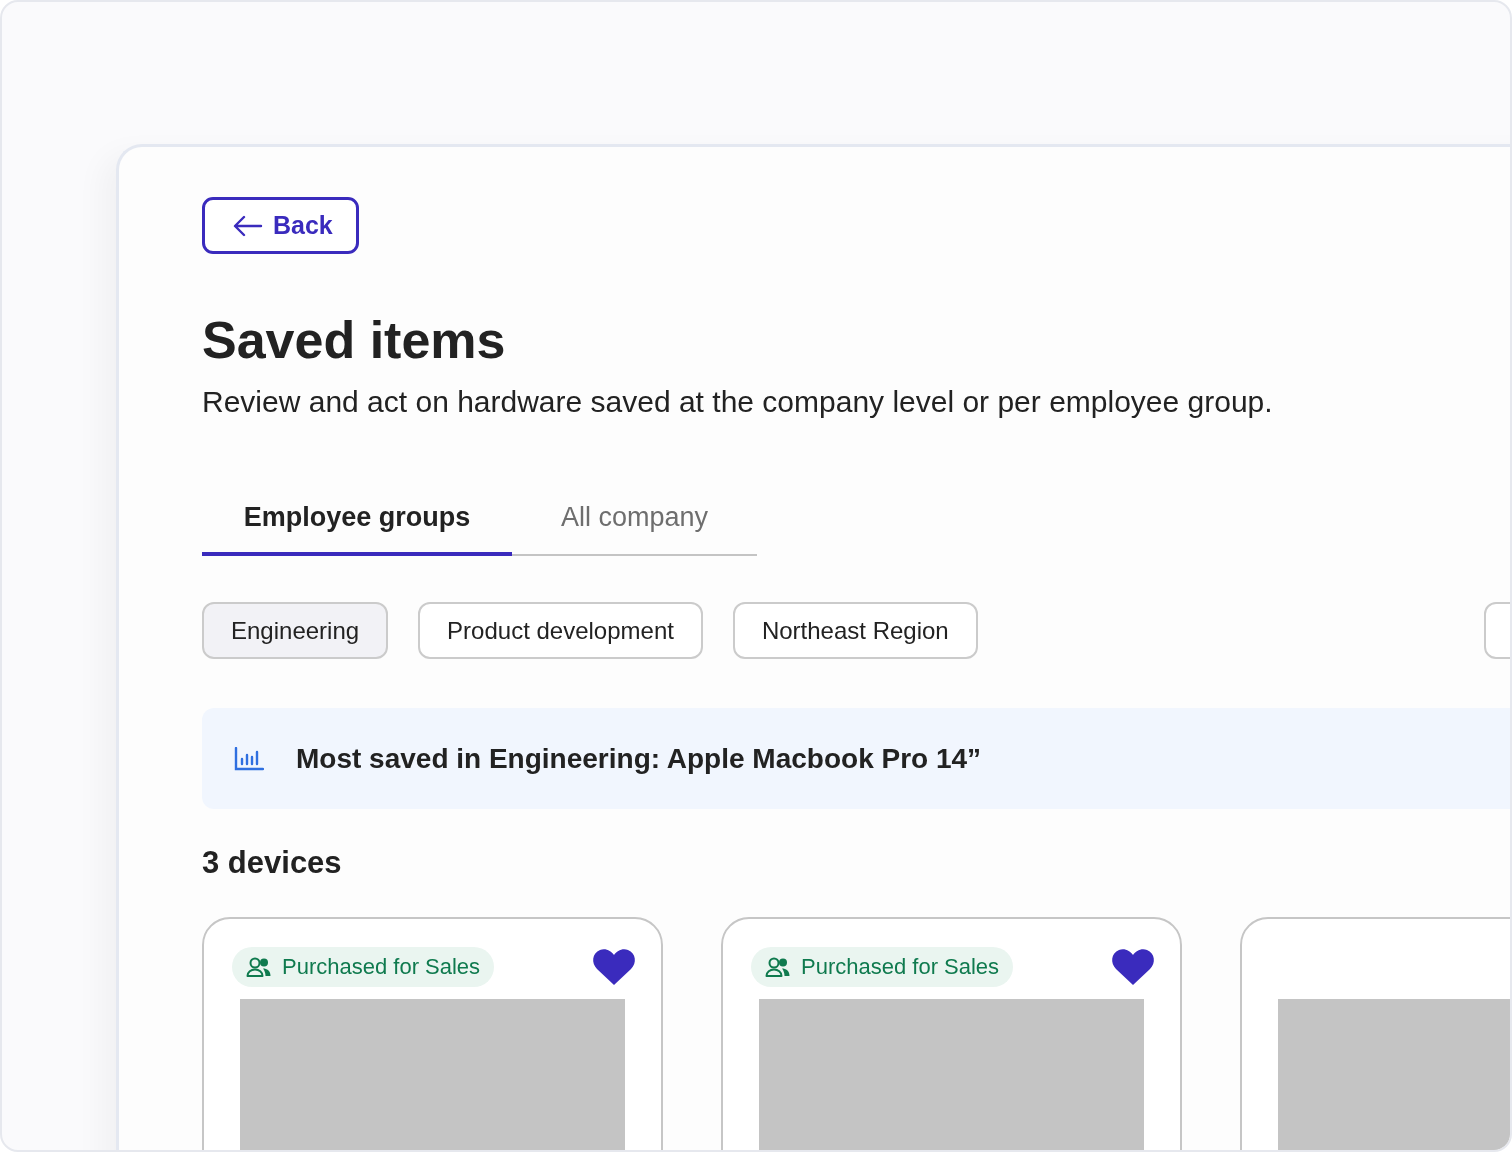  What do you see at coordinates (249, 758) in the screenshot?
I see `bar-chart-icon` at bounding box center [249, 758].